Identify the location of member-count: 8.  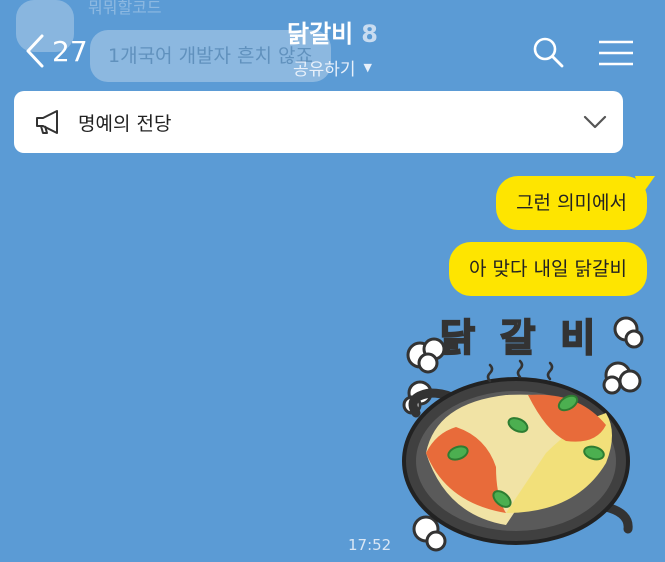
(369, 34).